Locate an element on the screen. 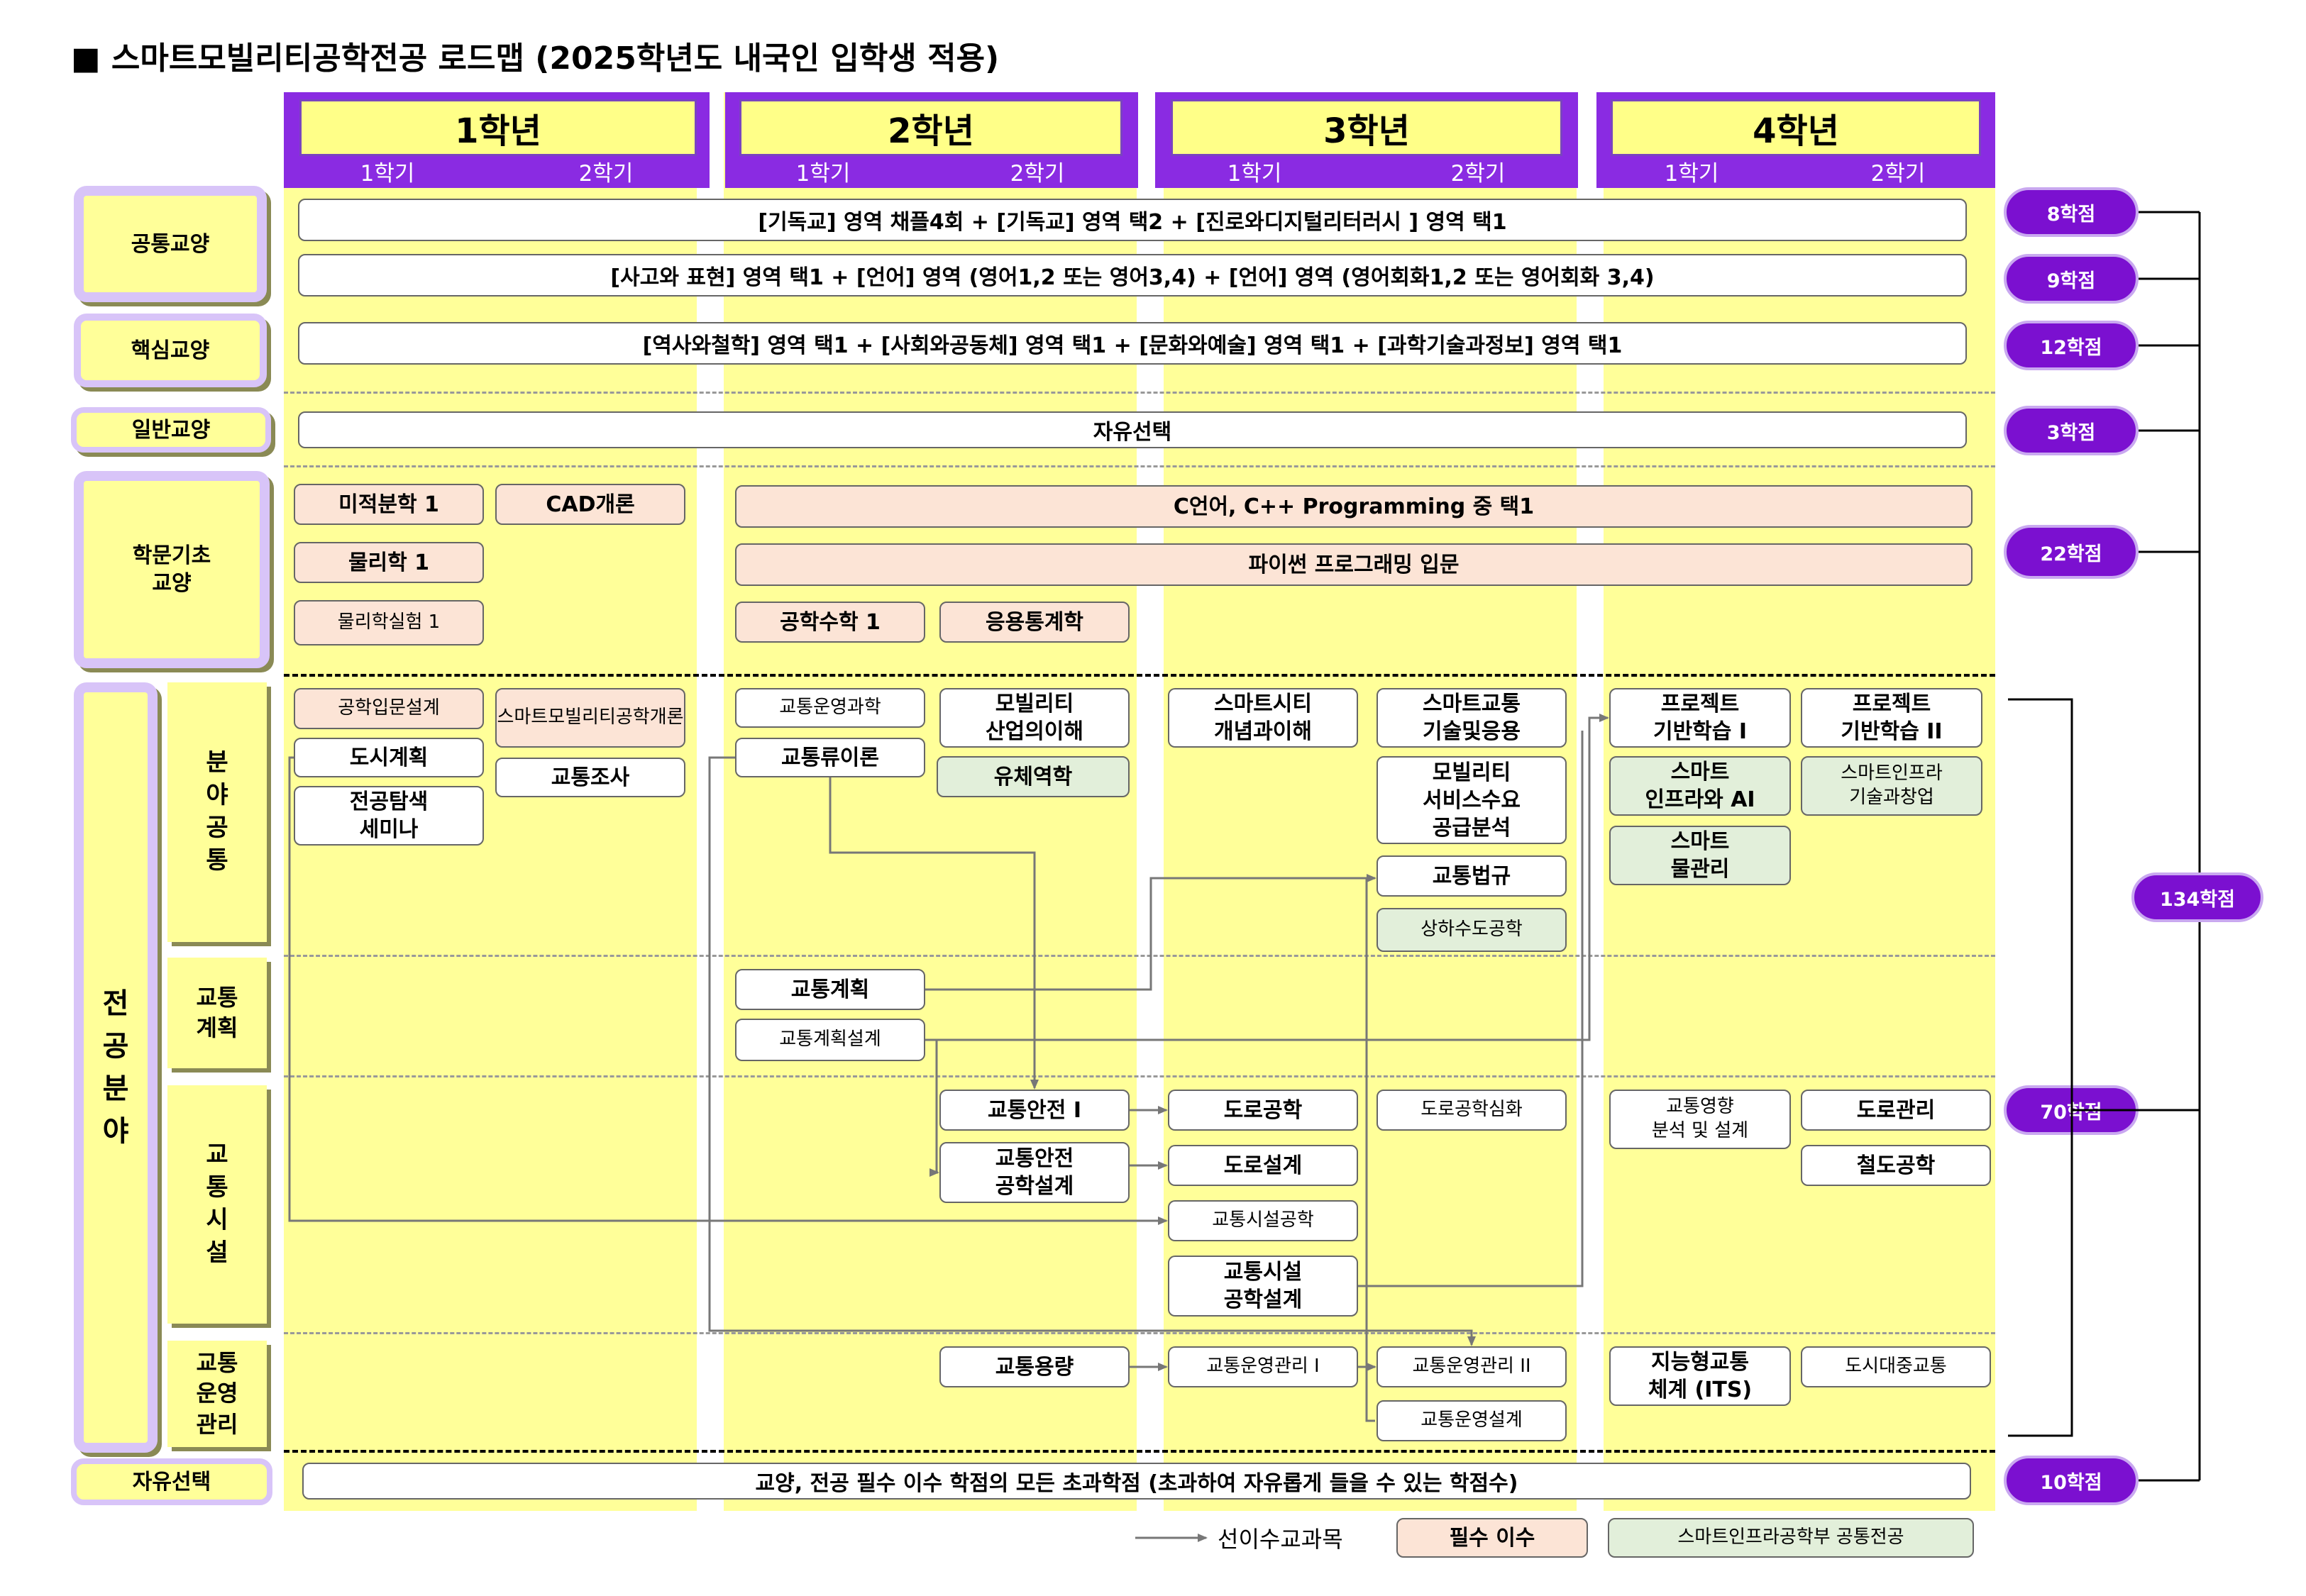 Image resolution: width=2306 pixels, height=1596 pixels. arrow-plan-to-law is located at coordinates (1151, 932).